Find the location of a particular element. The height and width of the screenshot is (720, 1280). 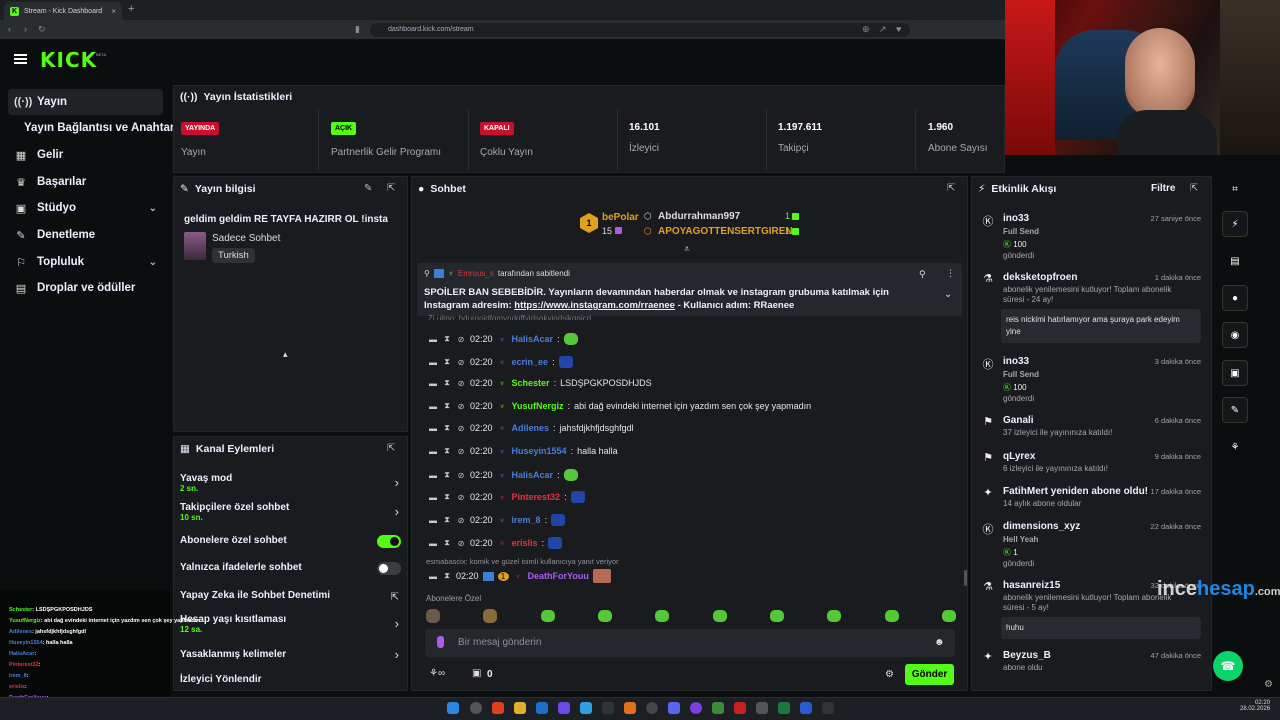

brave-icon is located at coordinates (498, 708).